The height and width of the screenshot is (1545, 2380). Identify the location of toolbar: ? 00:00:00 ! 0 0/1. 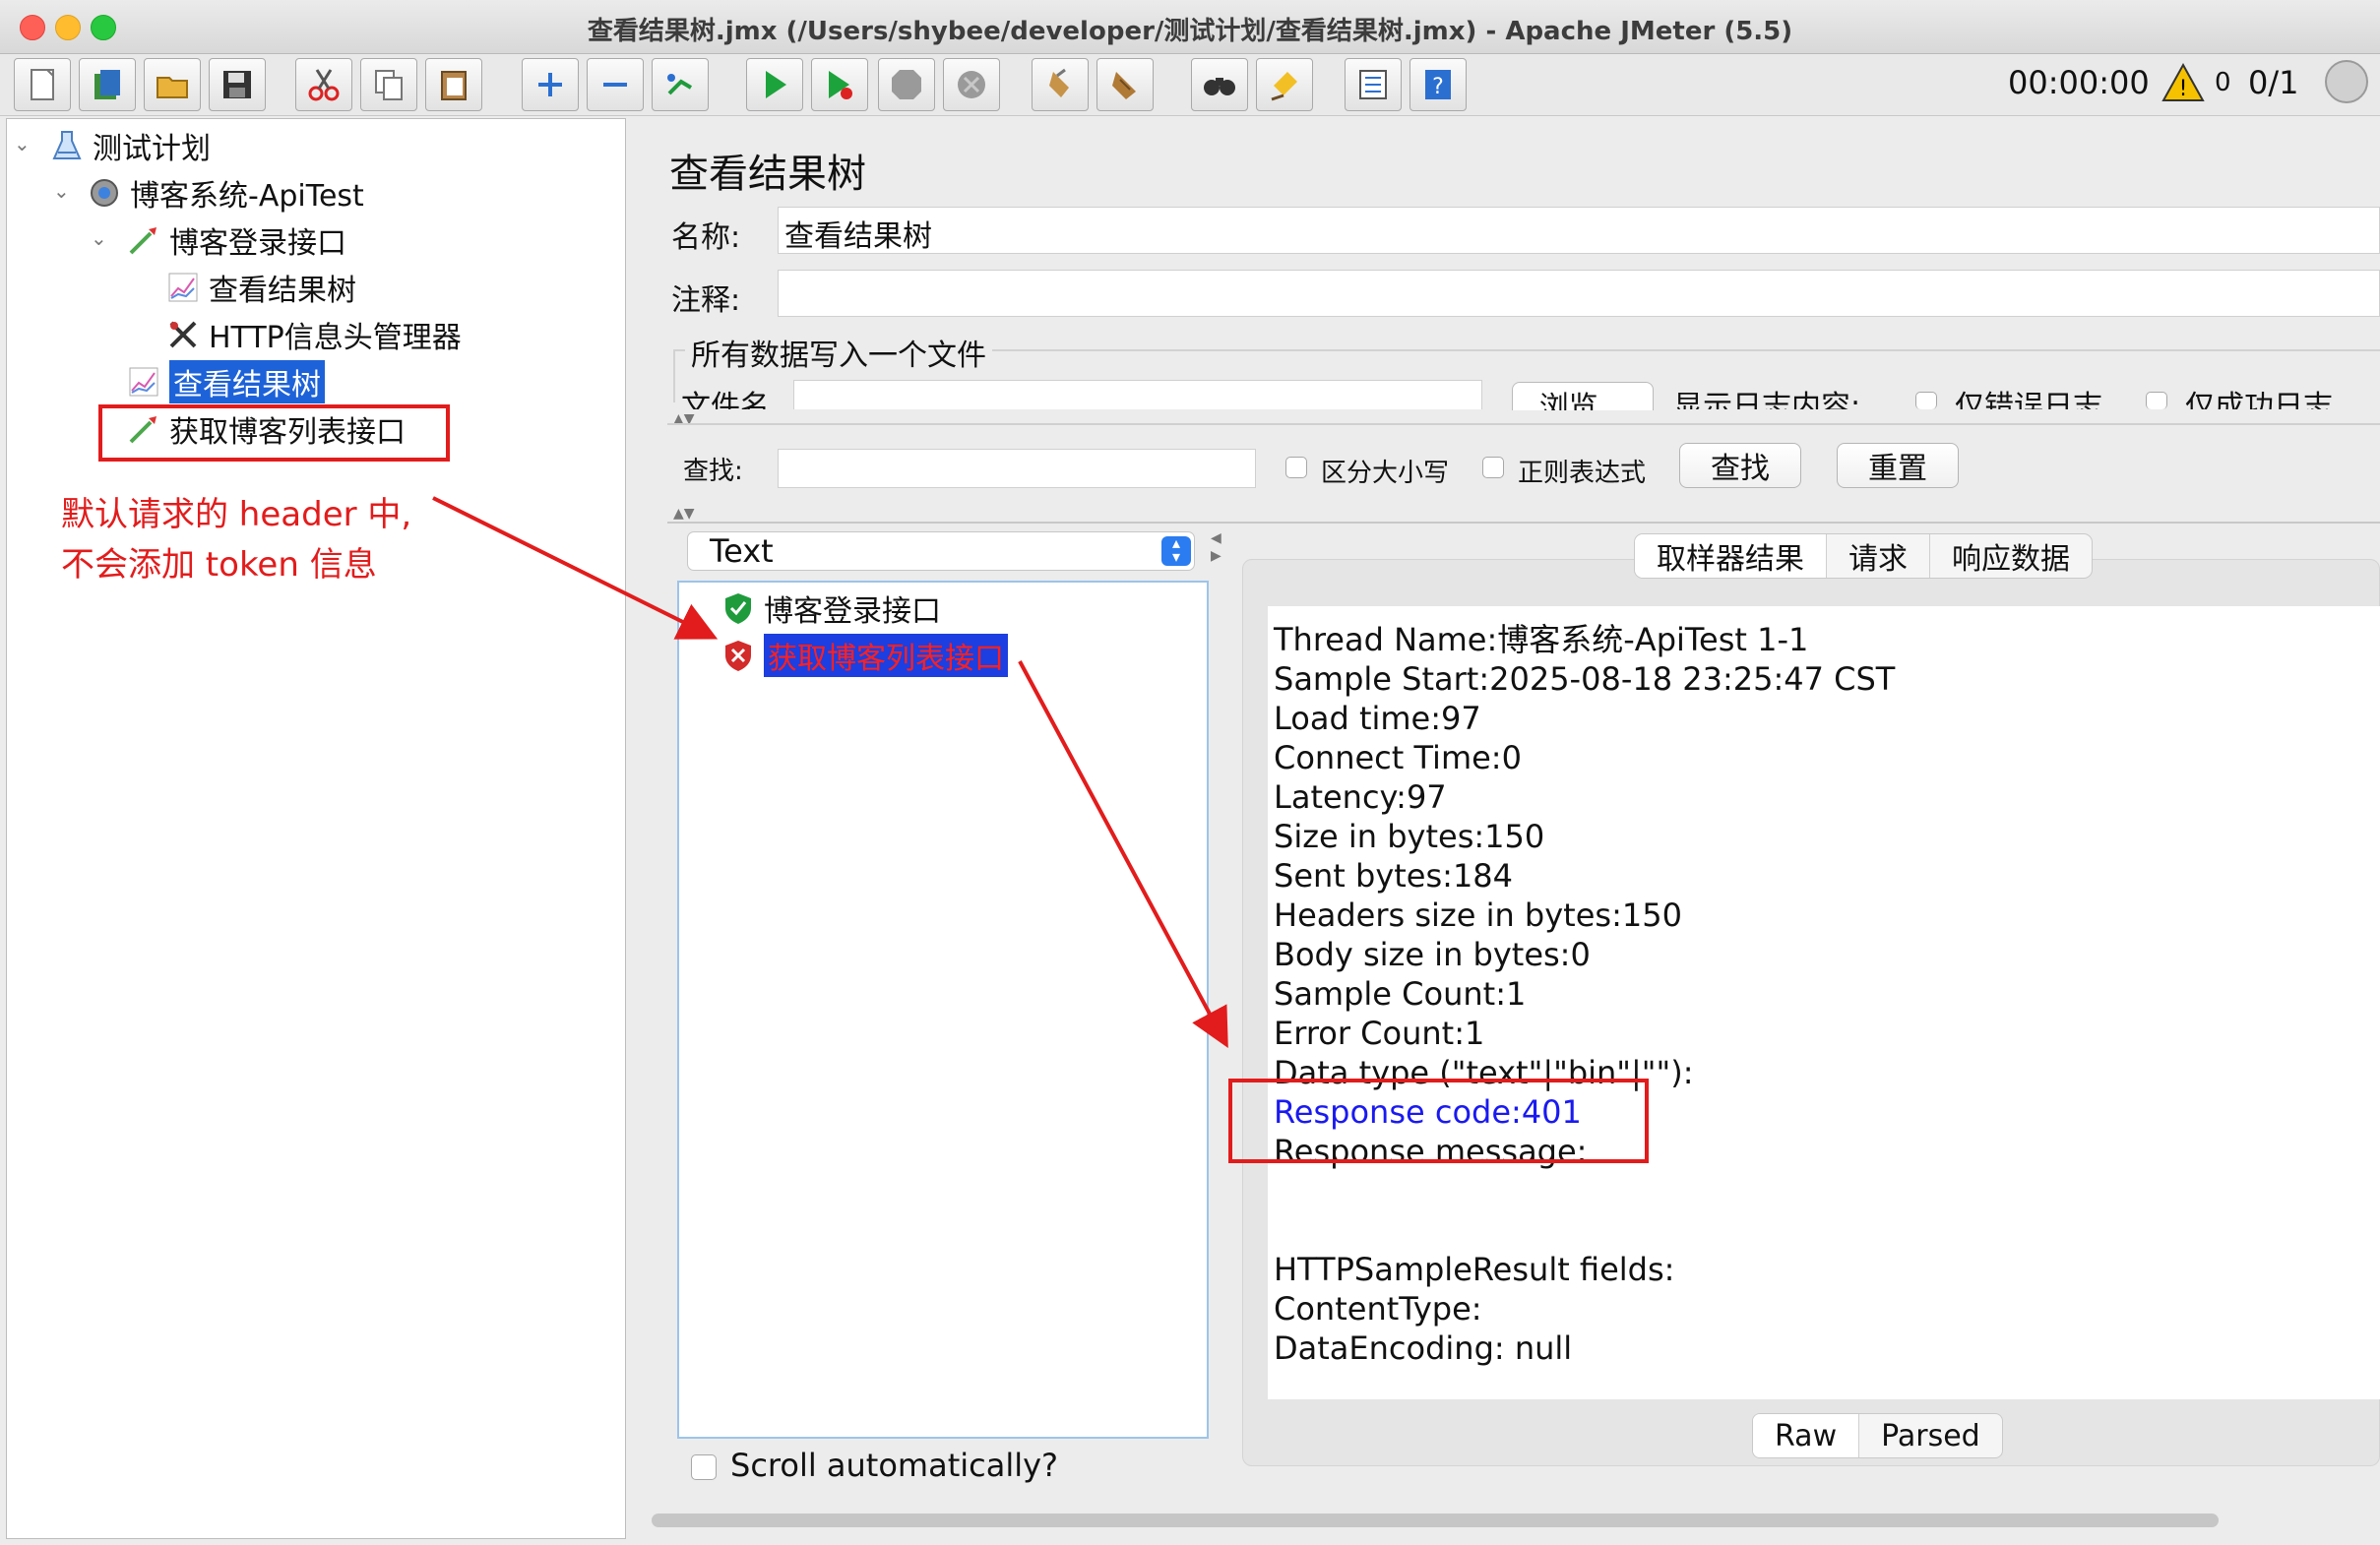
(1190, 85).